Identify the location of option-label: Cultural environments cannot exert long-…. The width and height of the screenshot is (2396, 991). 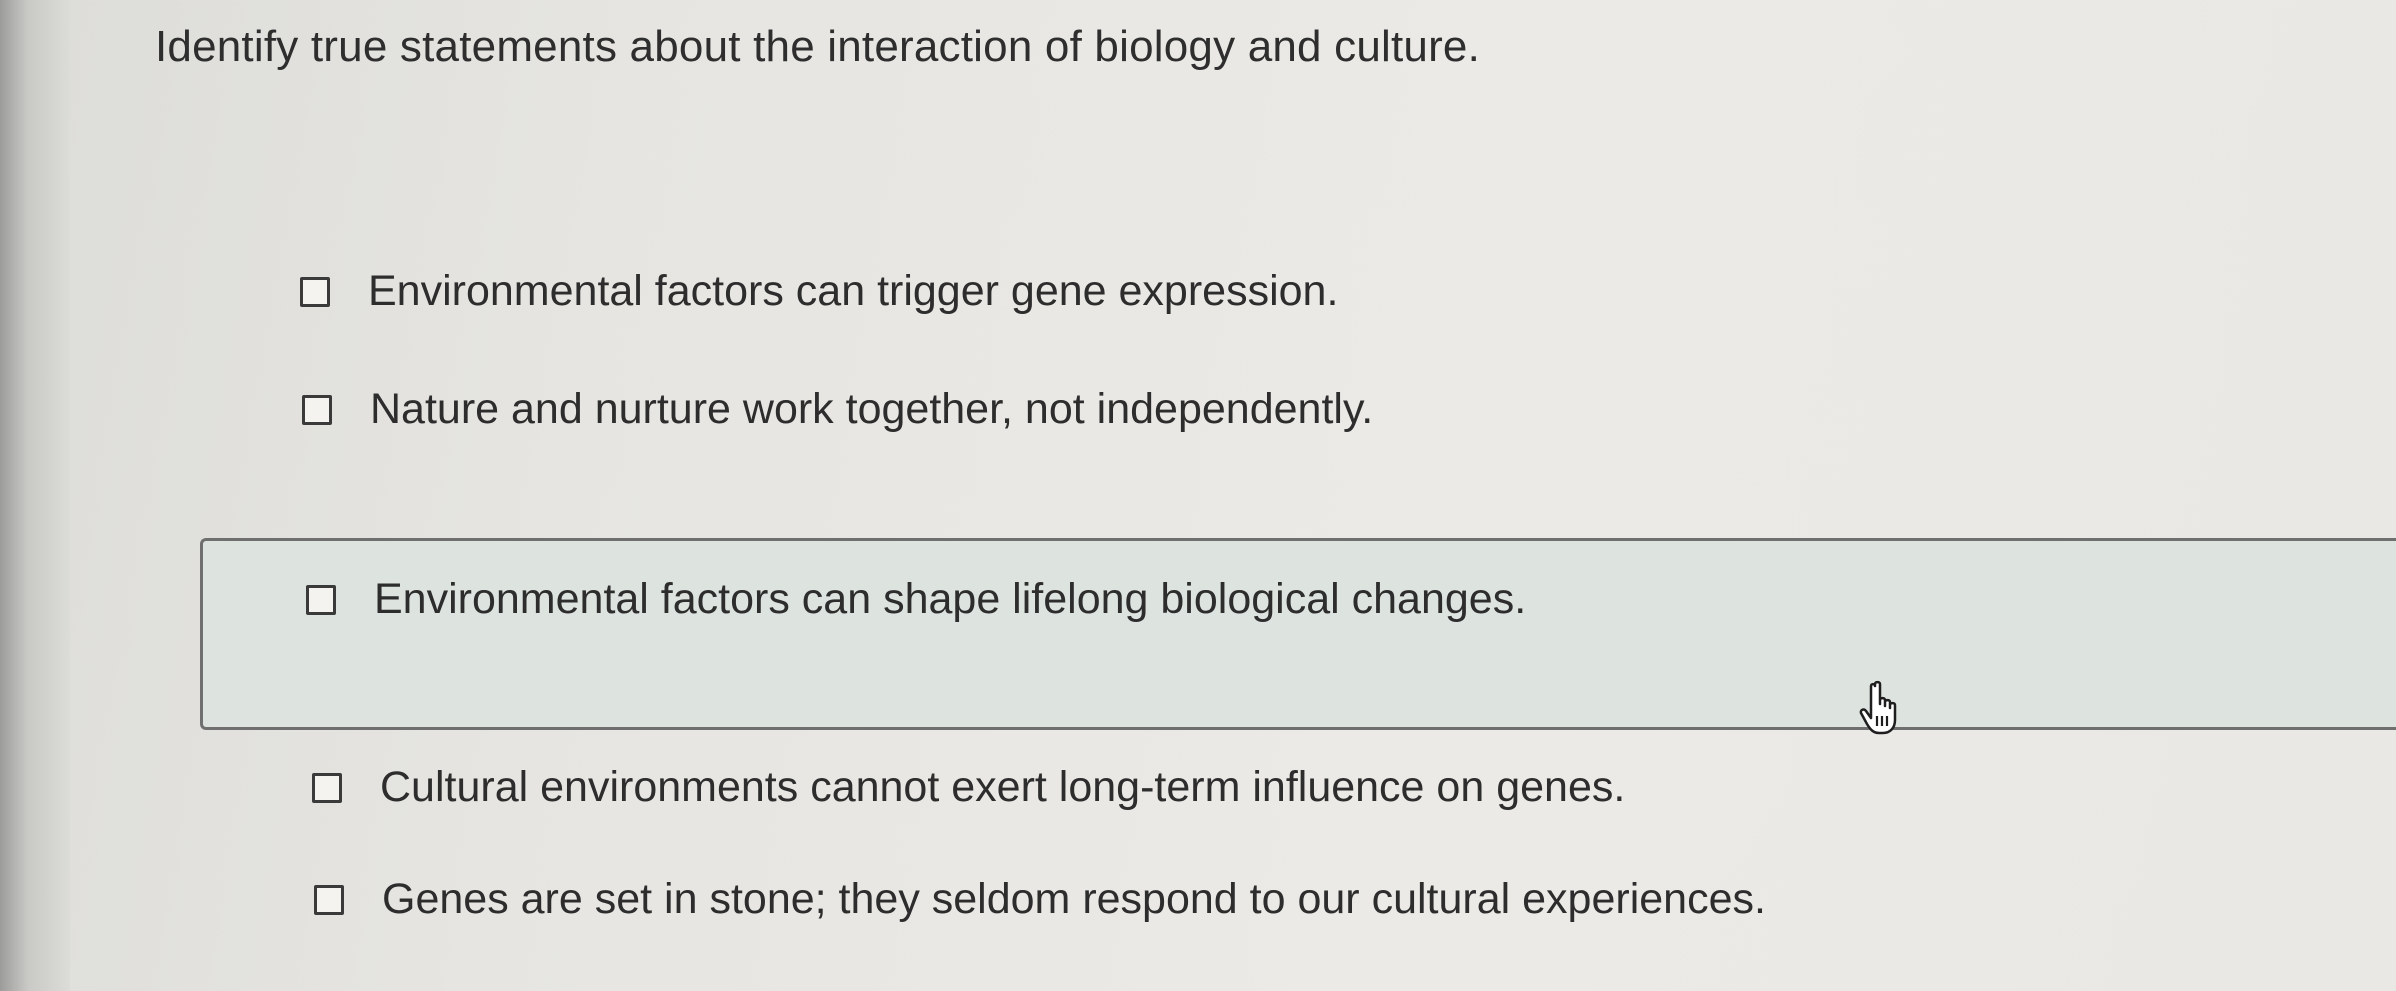
(1003, 787).